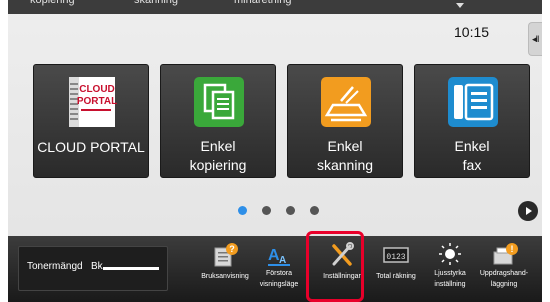 Image resolution: width=550 pixels, height=302 pixels. I want to click on tile-simple-copy: Enkel kopiering, so click(218, 121).